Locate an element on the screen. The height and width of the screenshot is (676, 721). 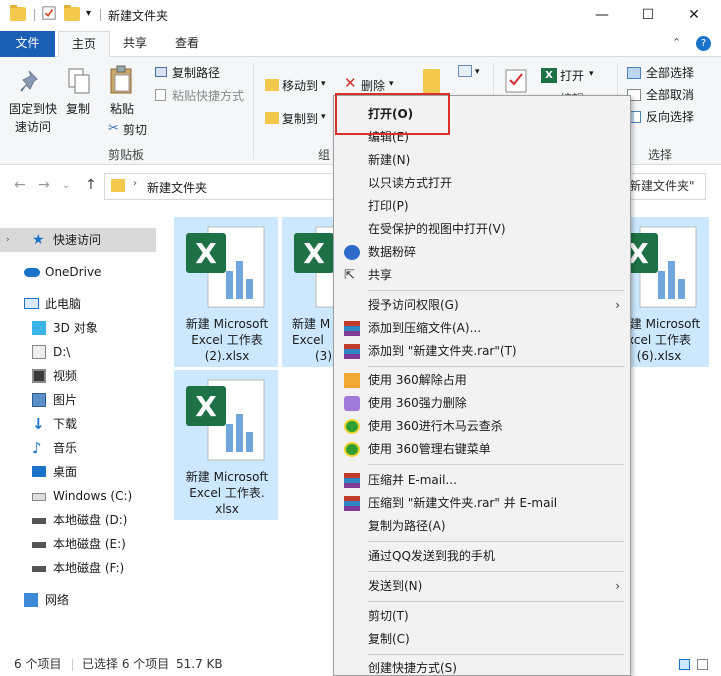
menu-item-open-readonly: 以只读方式打开 is located at coordinates (482, 183).